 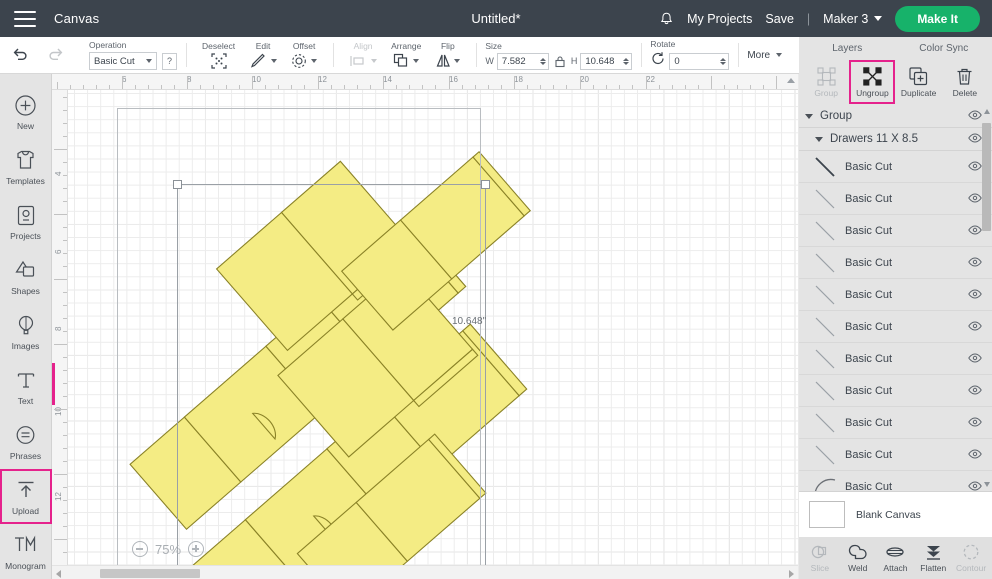 I want to click on redo-icon, so click(x=55, y=55).